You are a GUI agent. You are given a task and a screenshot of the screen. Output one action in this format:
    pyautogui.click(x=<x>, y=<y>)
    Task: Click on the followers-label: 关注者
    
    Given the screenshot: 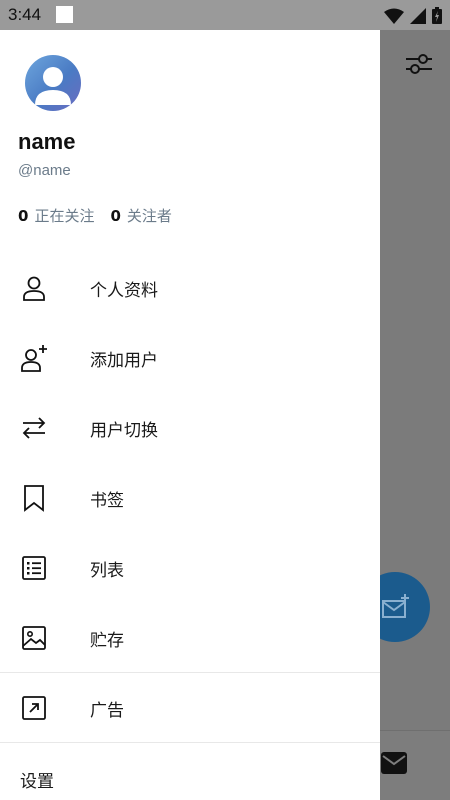 What is the action you would take?
    pyautogui.click(x=149, y=216)
    